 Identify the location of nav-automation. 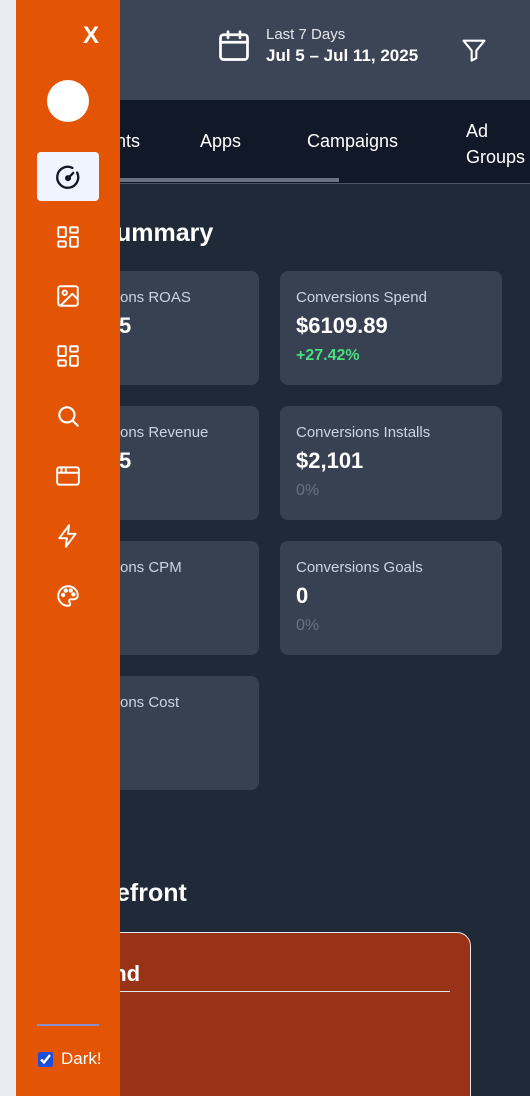
(68, 535).